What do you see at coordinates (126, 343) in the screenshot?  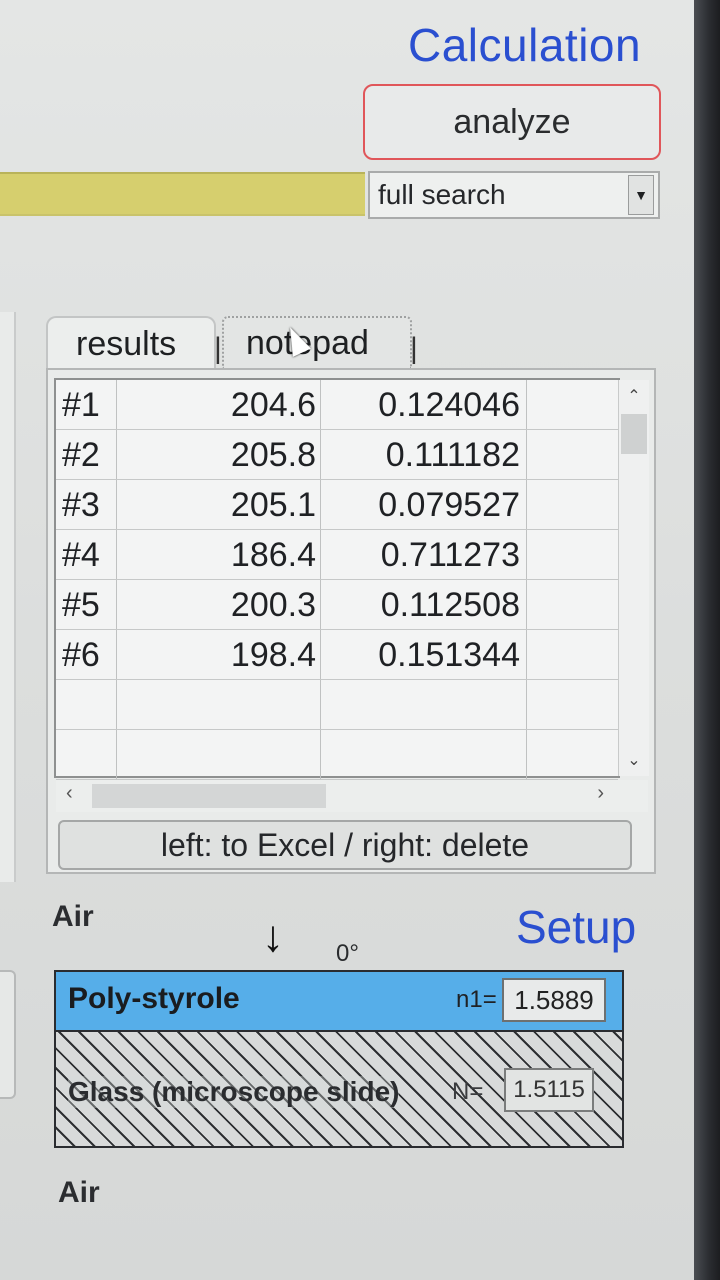 I see `tab-results-label: results` at bounding box center [126, 343].